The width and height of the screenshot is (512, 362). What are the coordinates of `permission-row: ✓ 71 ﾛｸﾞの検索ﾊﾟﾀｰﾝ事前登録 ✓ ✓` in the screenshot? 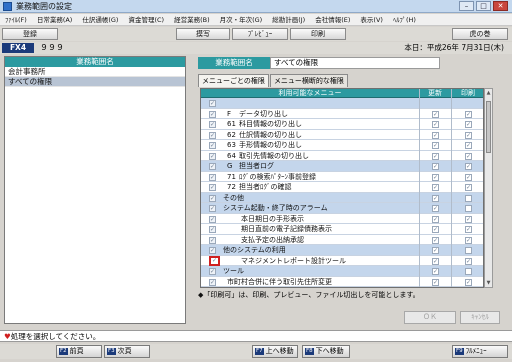 It's located at (342, 176).